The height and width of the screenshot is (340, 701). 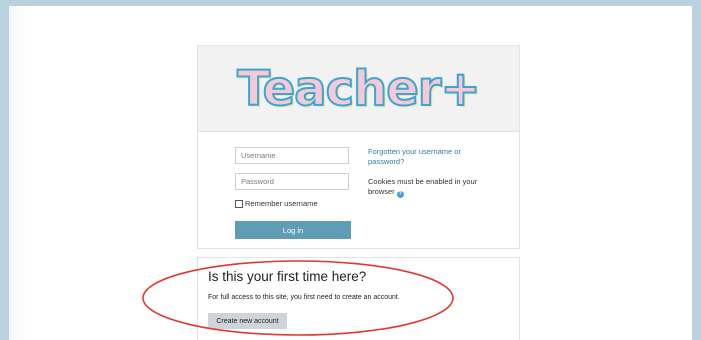 What do you see at coordinates (293, 230) in the screenshot?
I see `login-button: Log in` at bounding box center [293, 230].